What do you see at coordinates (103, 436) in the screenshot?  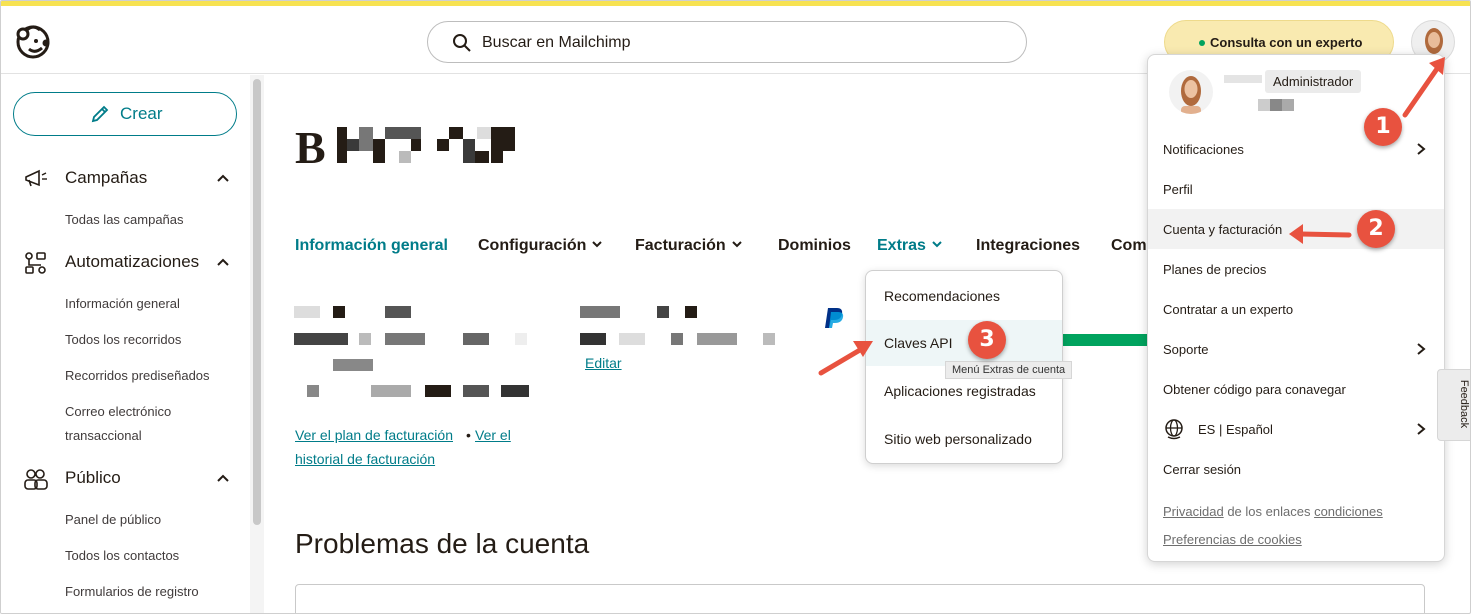 I see `sidebar-item-transactional-email-line2: transaccional` at bounding box center [103, 436].